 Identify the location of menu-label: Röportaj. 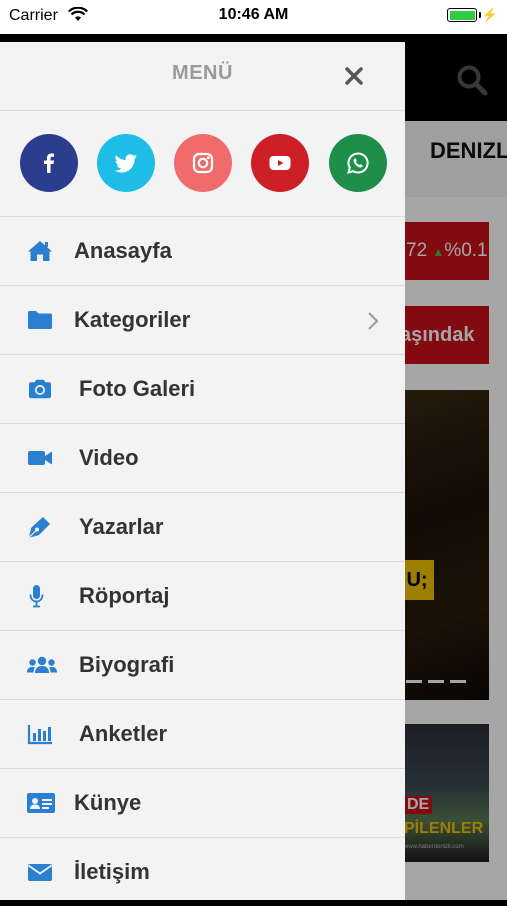
(124, 595).